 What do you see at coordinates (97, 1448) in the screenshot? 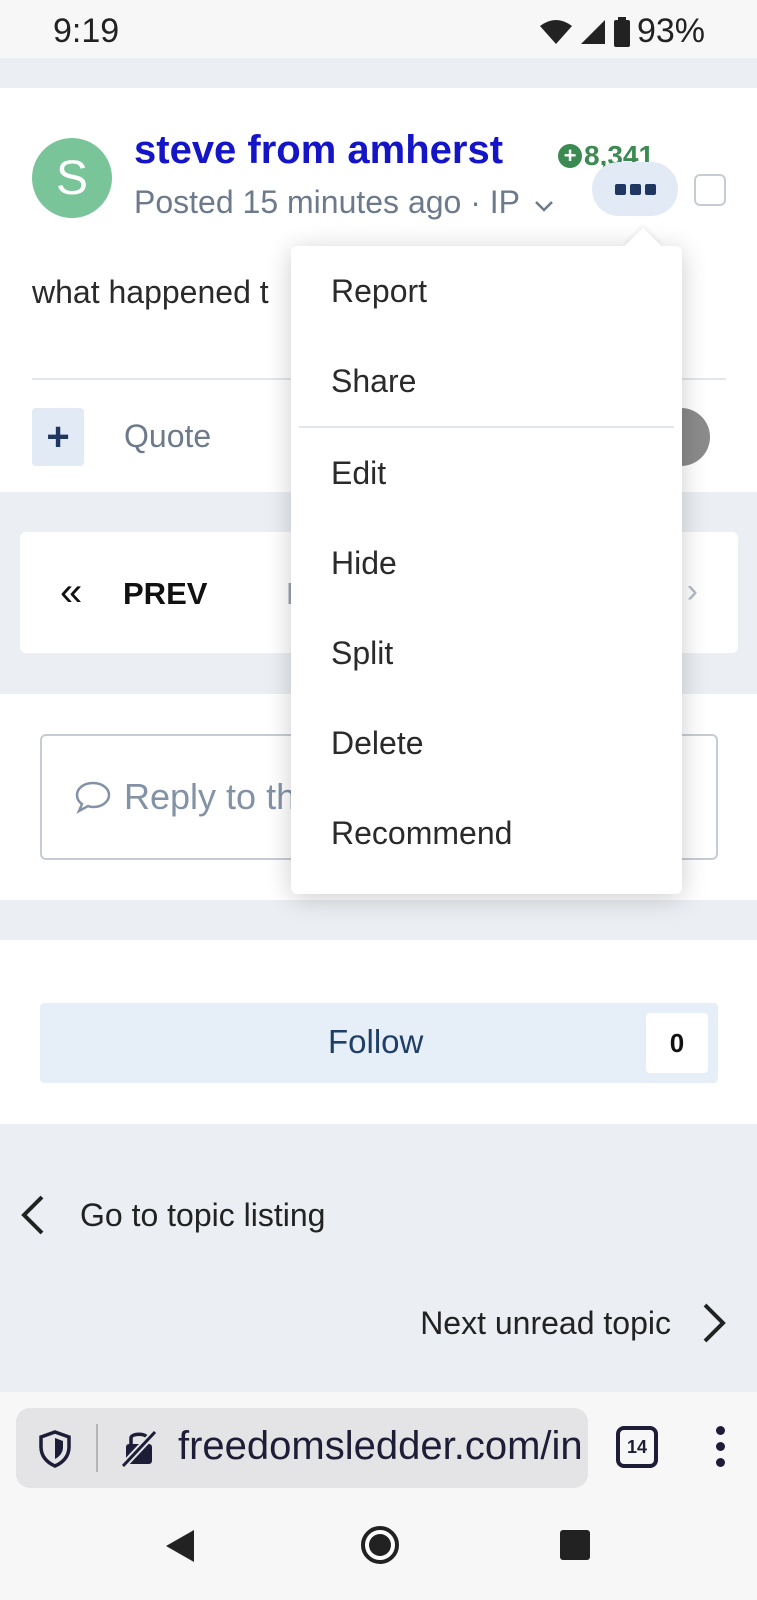
I see `divider` at bounding box center [97, 1448].